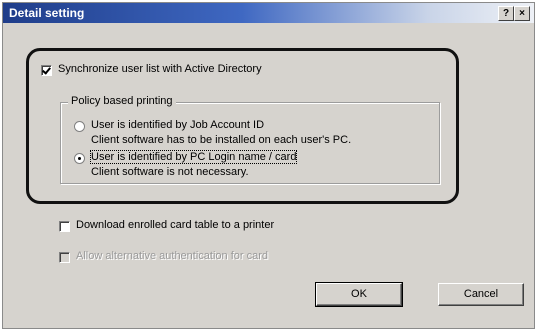  Describe the element at coordinates (122, 101) in the screenshot. I see `policy-group-title: Policy based printing` at that location.